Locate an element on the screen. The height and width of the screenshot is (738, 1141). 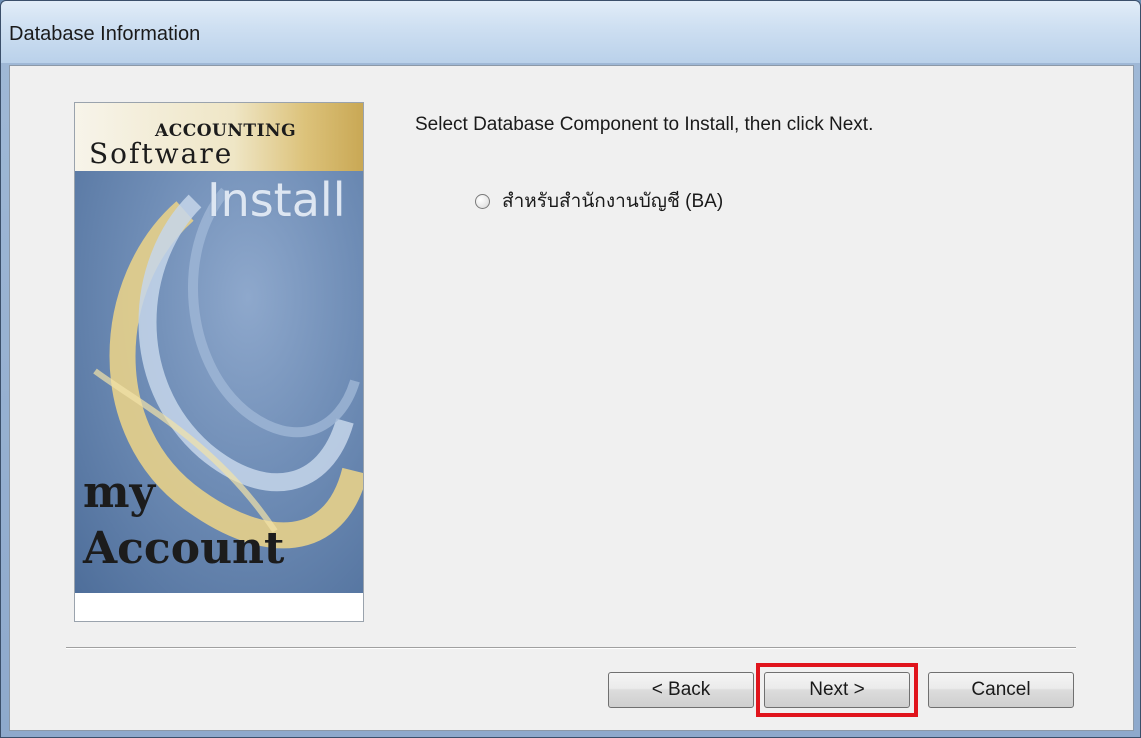
next-button: Next > is located at coordinates (837, 690).